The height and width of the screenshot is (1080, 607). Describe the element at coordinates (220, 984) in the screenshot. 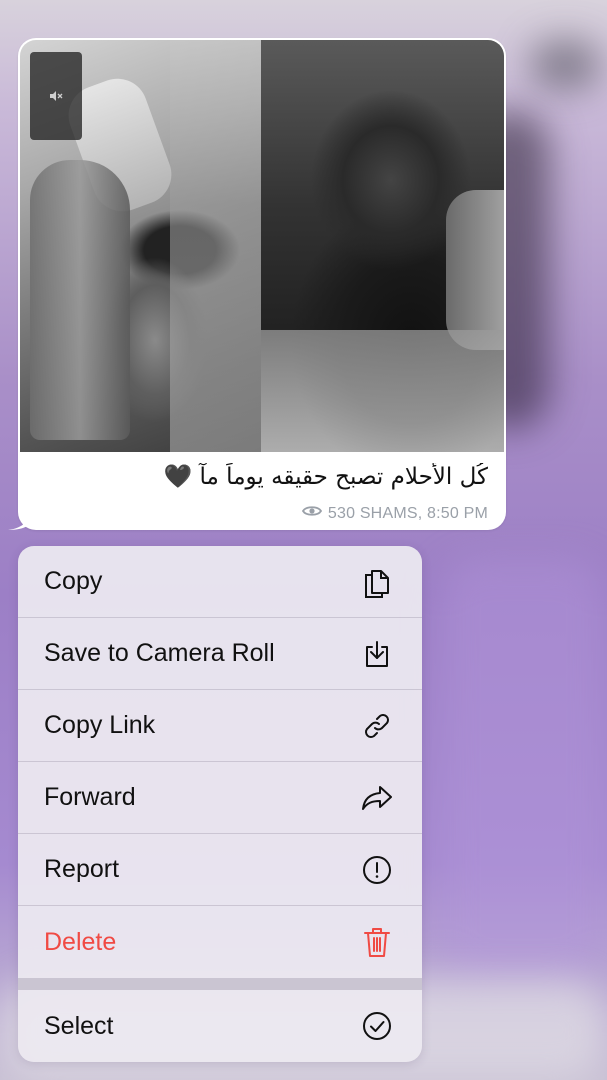

I see `menu-separator` at that location.